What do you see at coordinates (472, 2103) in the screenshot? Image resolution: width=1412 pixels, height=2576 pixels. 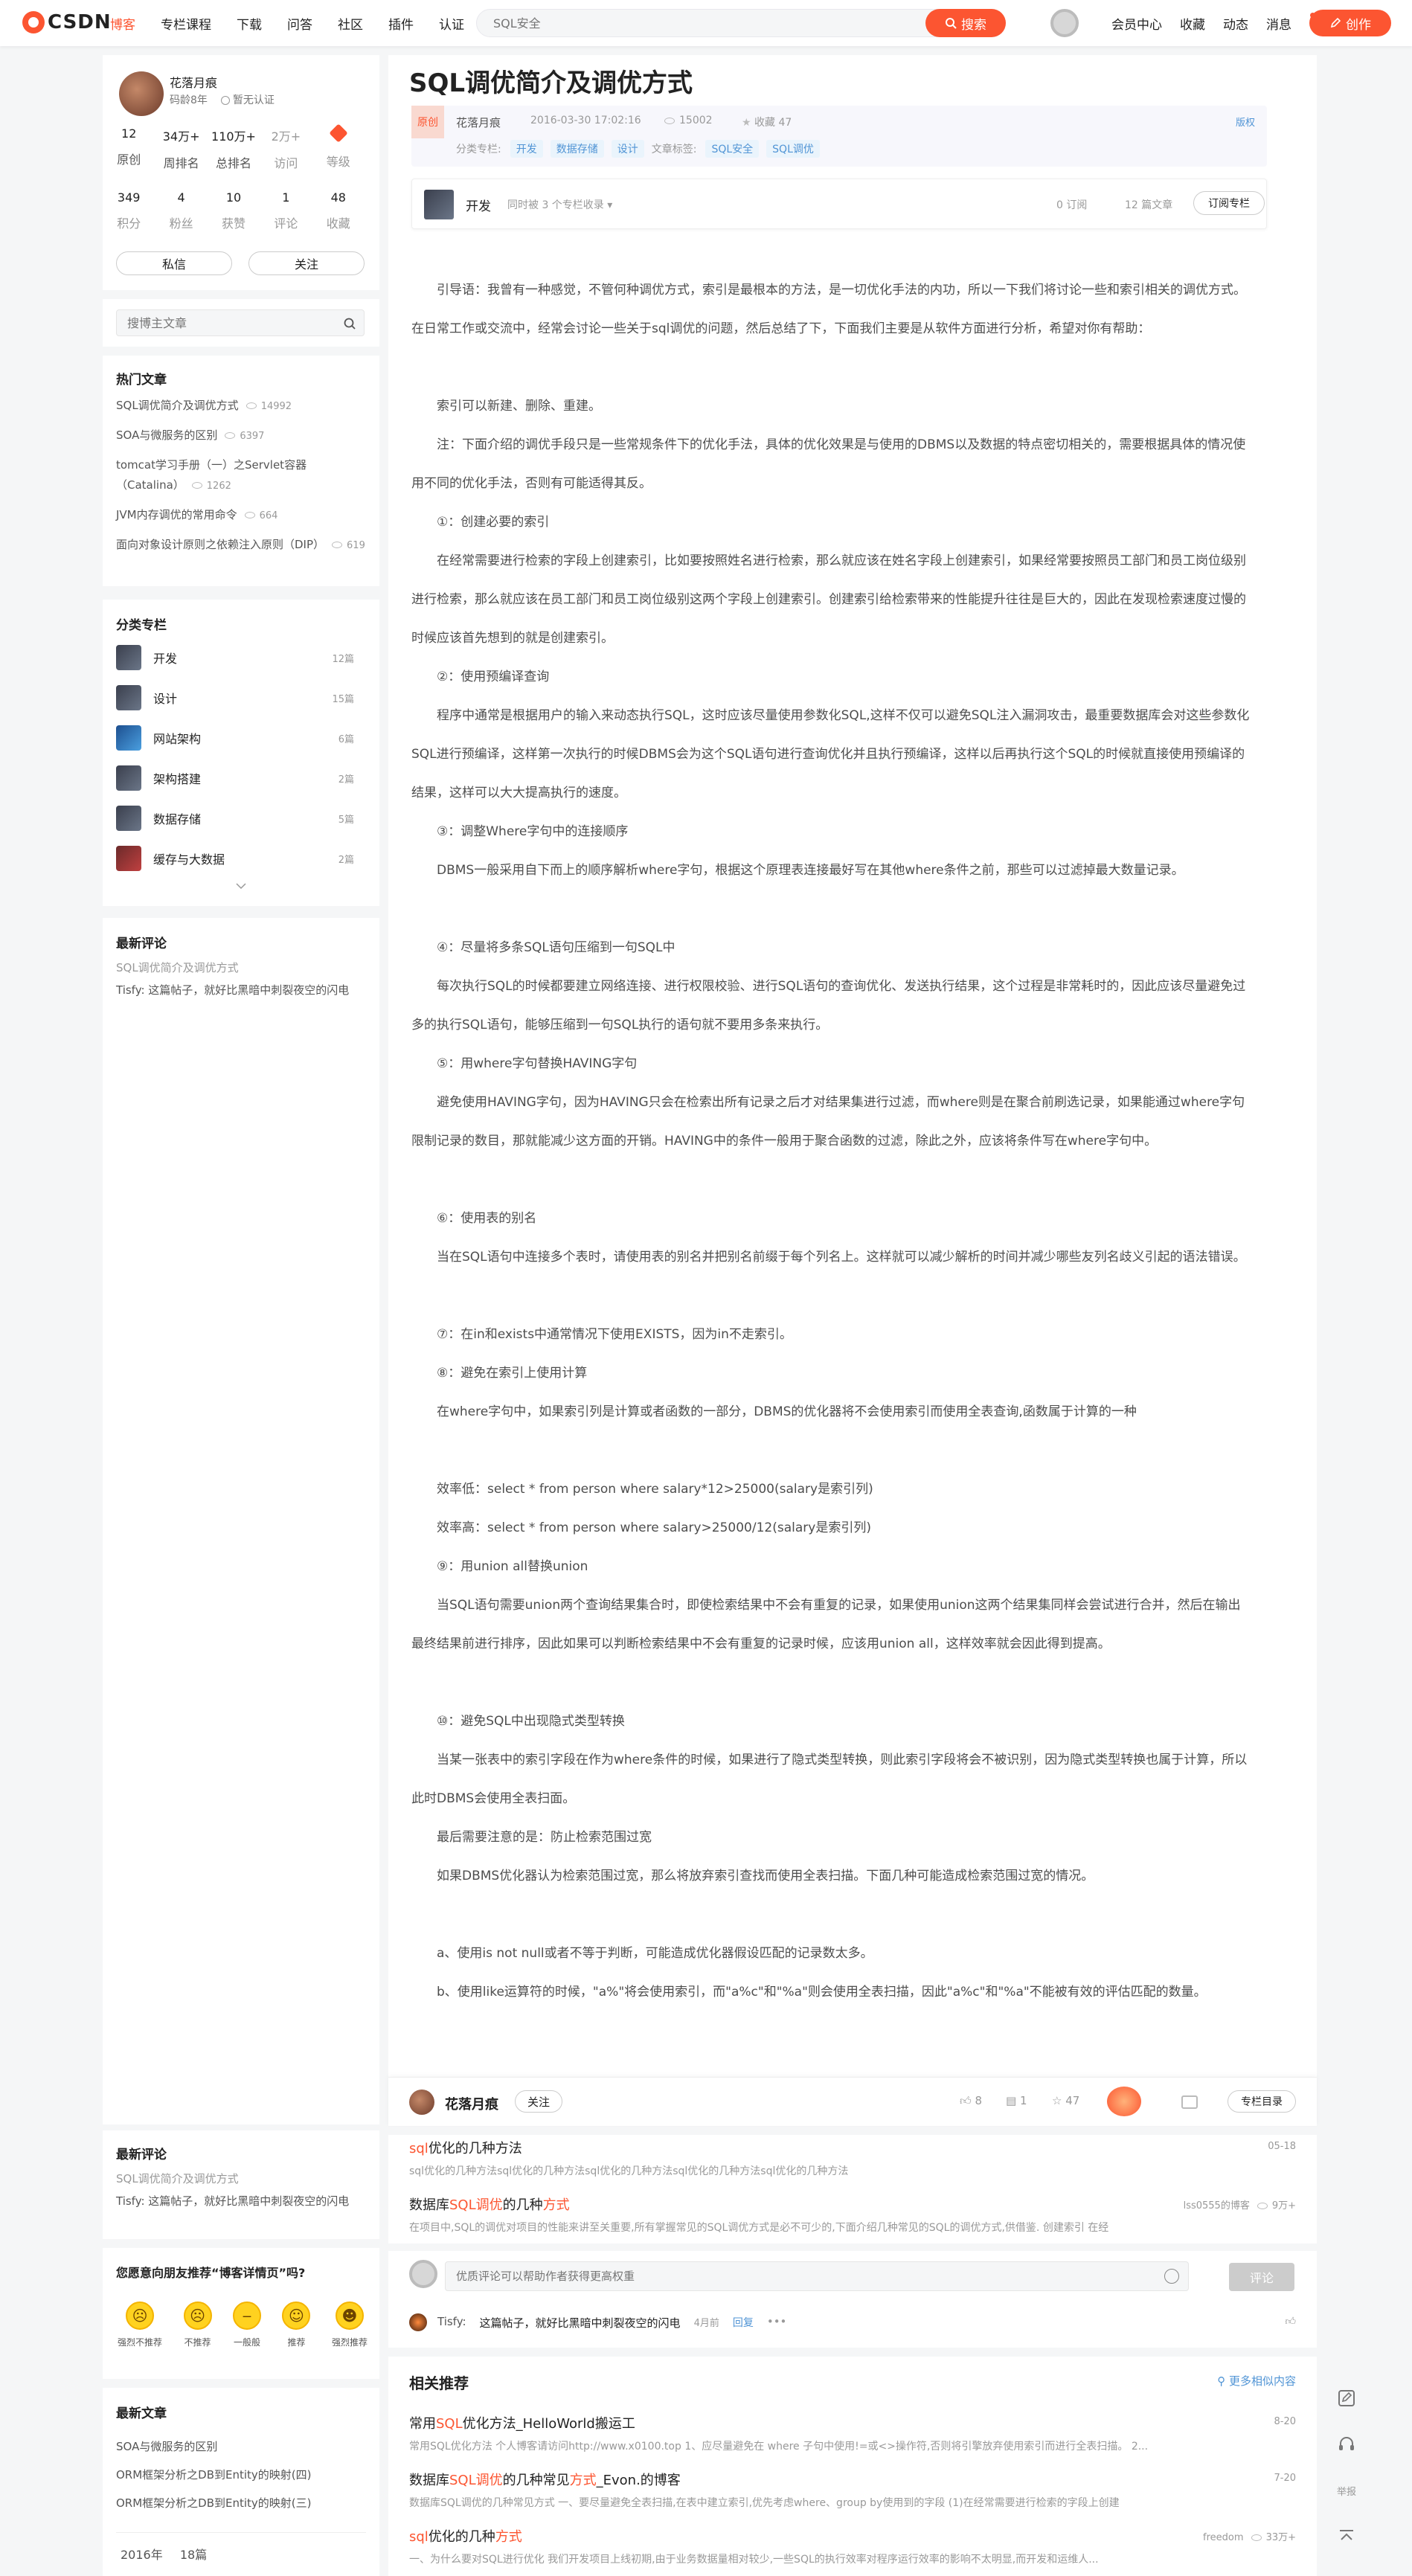 I see `footer-author-name: 花落月痕` at bounding box center [472, 2103].